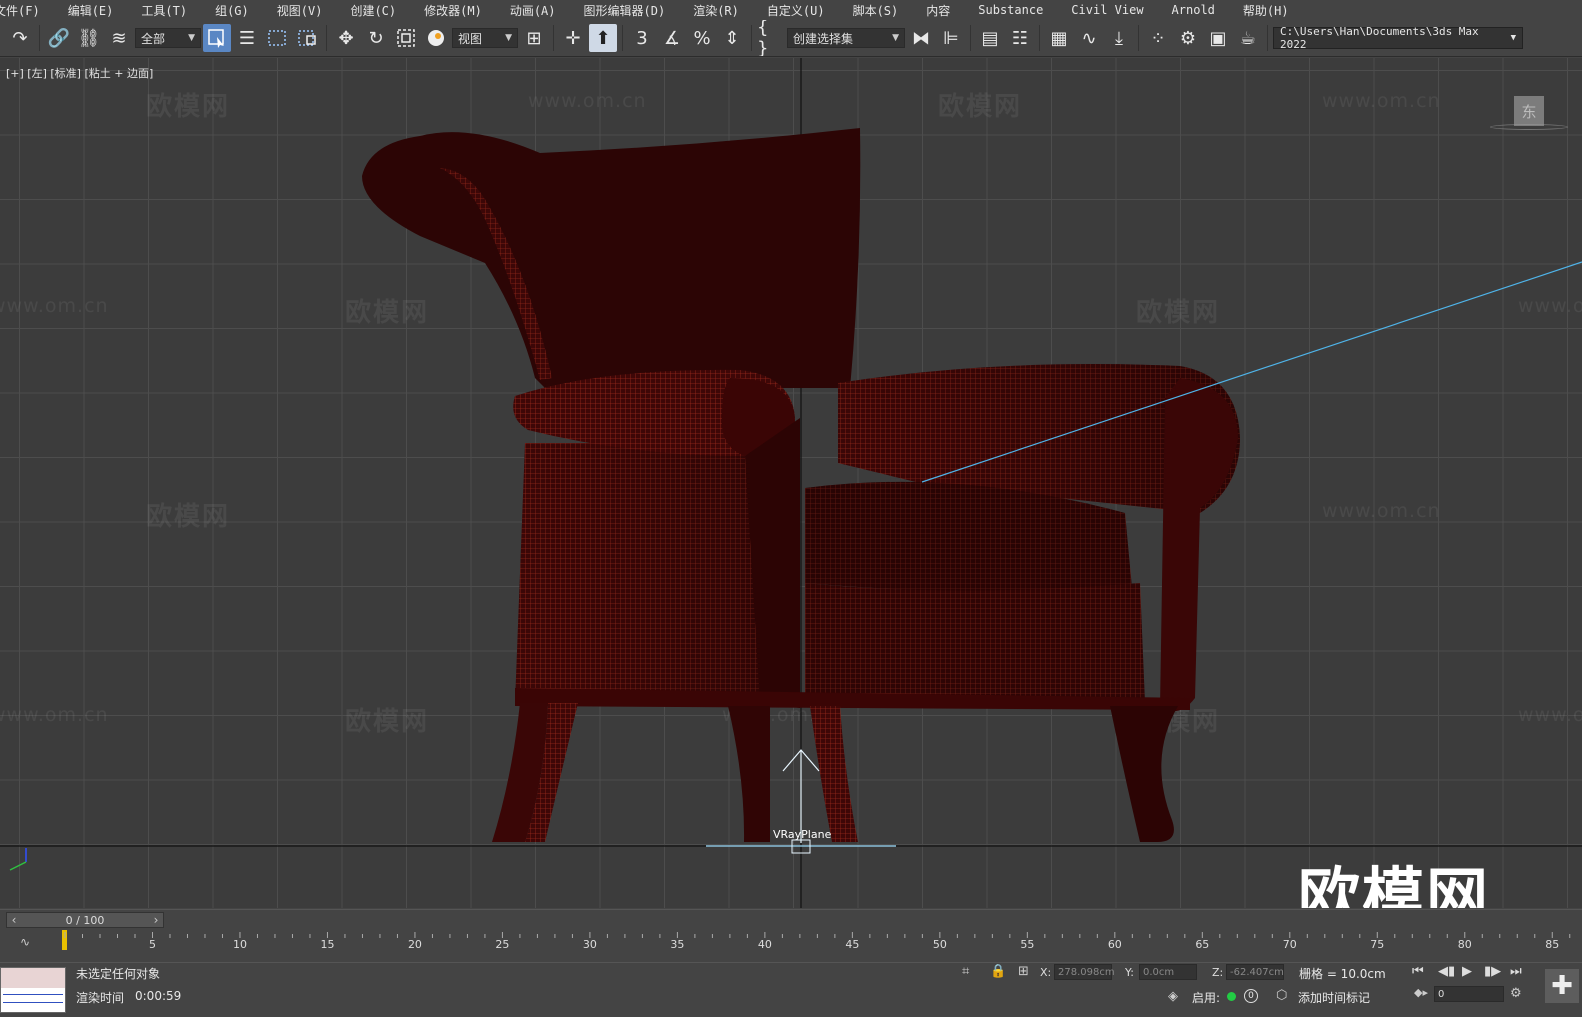  I want to click on site-logo: 欧模网, so click(1394, 884).